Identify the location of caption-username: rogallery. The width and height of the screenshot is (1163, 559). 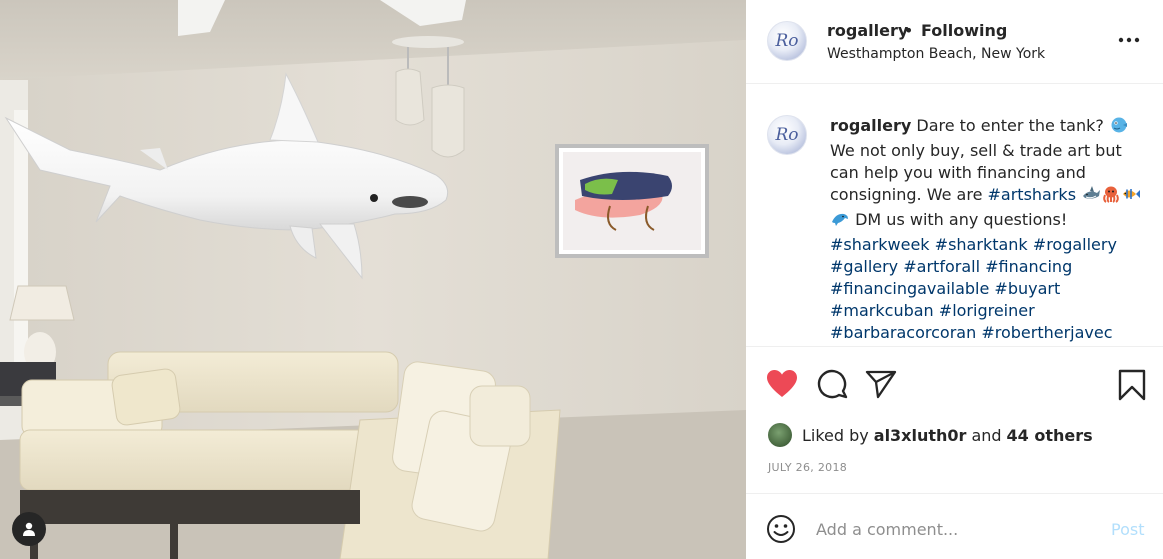
(870, 125).